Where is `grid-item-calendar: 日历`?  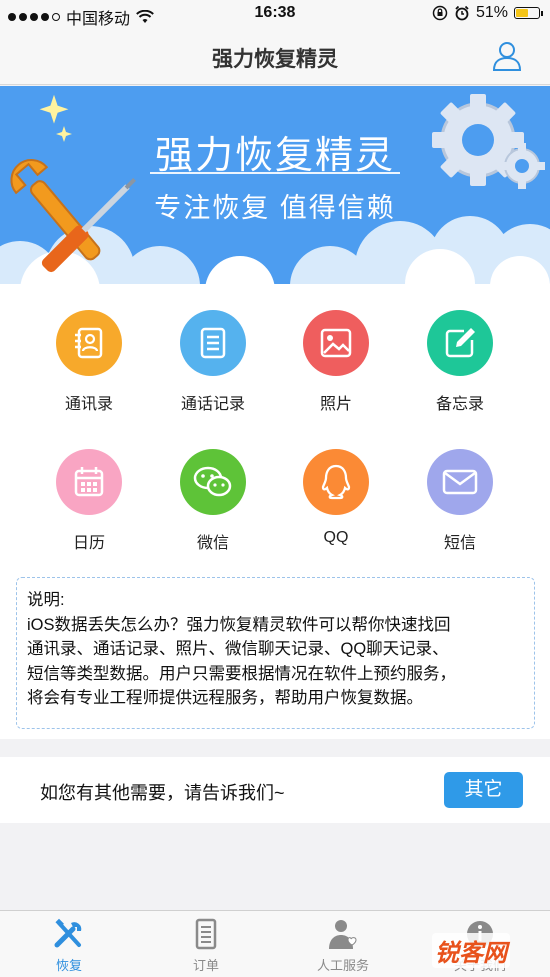
grid-item-calendar: 日历 is located at coordinates (89, 501).